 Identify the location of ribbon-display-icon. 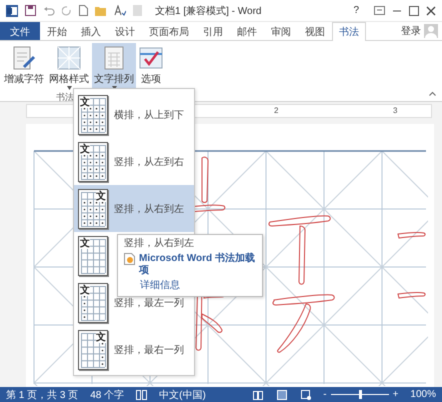
(379, 10).